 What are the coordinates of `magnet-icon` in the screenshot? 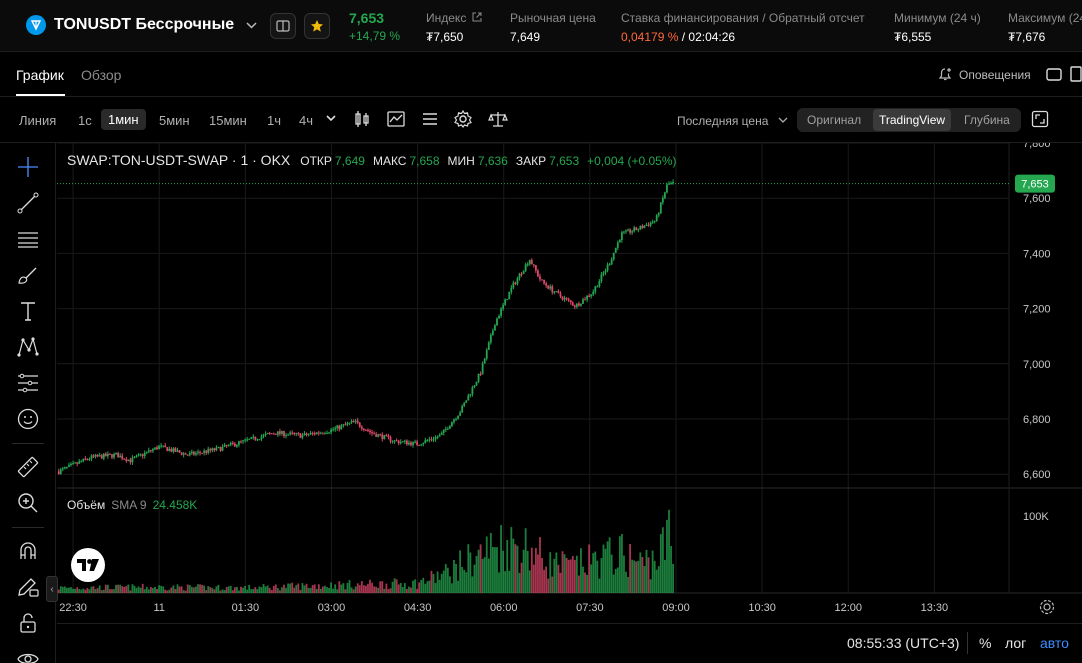 It's located at (28, 551).